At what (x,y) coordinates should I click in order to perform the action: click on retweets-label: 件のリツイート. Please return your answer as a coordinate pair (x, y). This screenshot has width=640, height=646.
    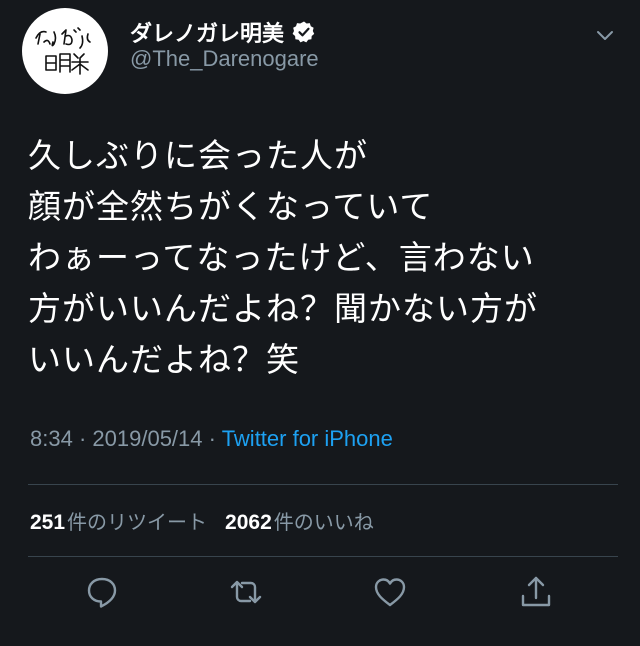
    Looking at the image, I should click on (137, 520).